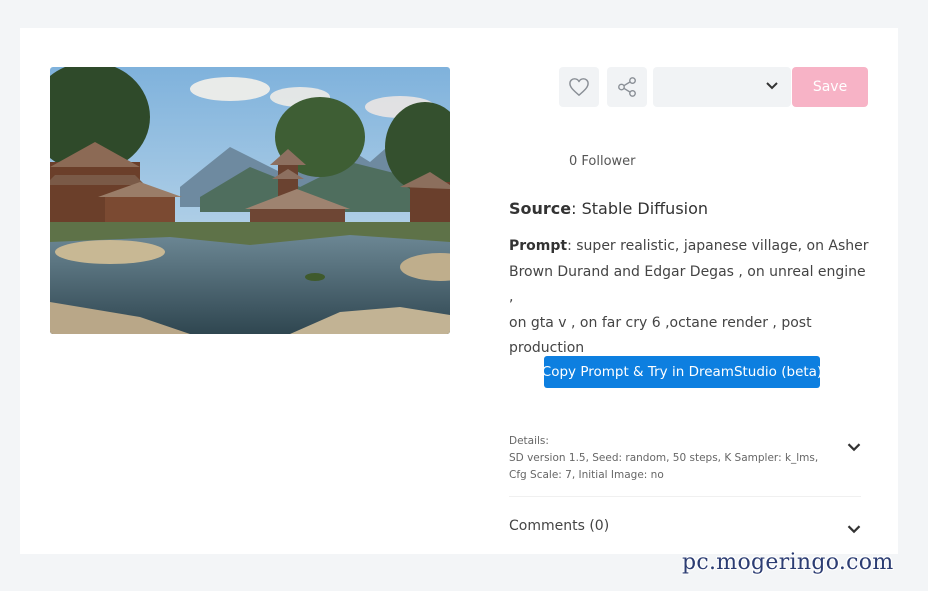 The height and width of the screenshot is (591, 928). I want to click on share-button, so click(627, 87).